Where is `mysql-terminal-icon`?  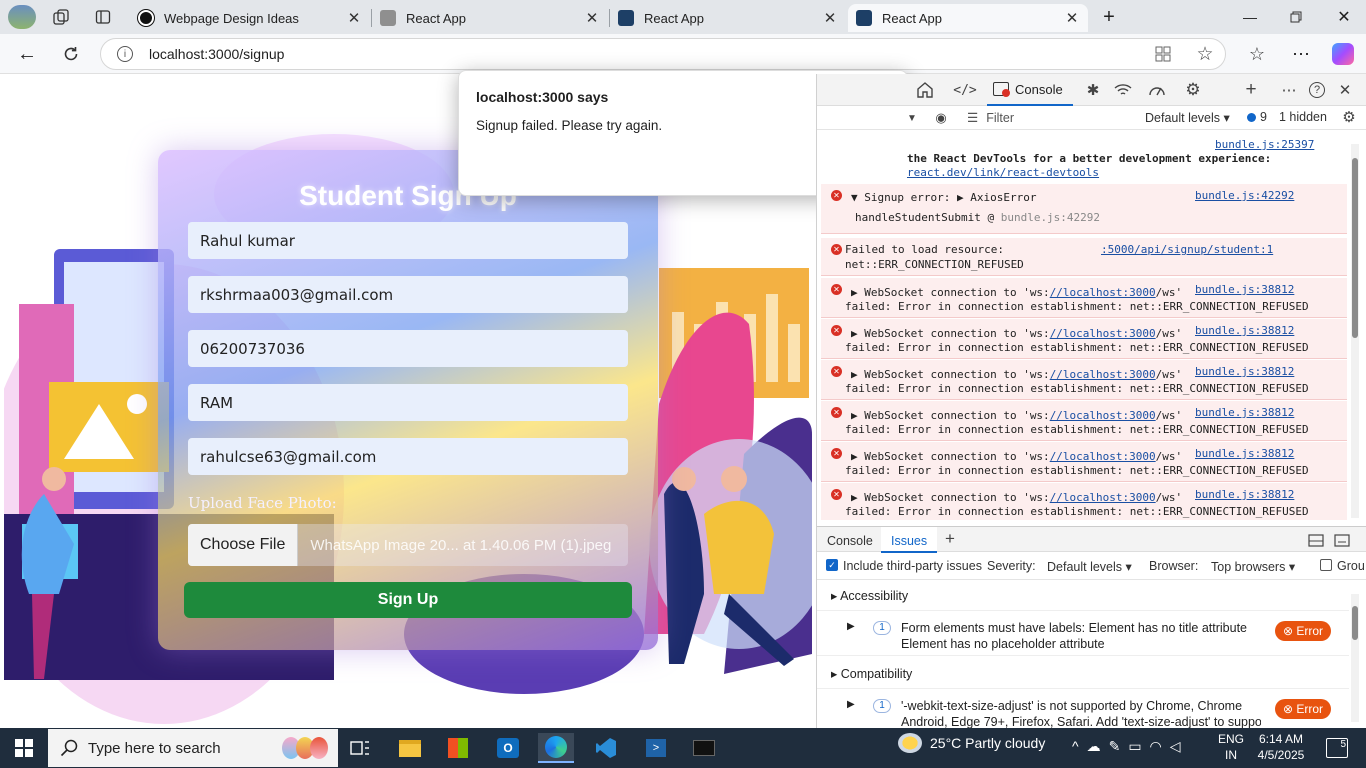
mysql-terminal-icon is located at coordinates (704, 748).